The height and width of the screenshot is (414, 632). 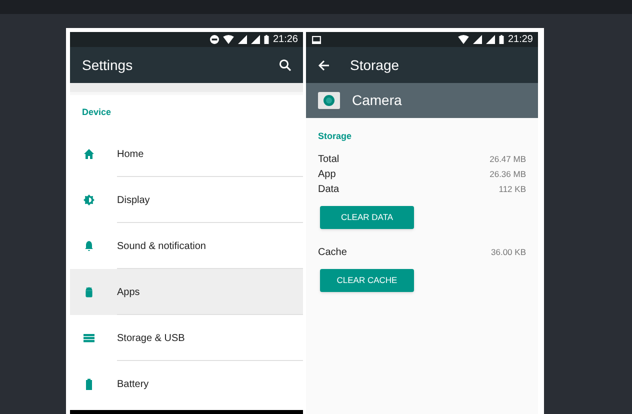 I want to click on storage-icon, so click(x=89, y=338).